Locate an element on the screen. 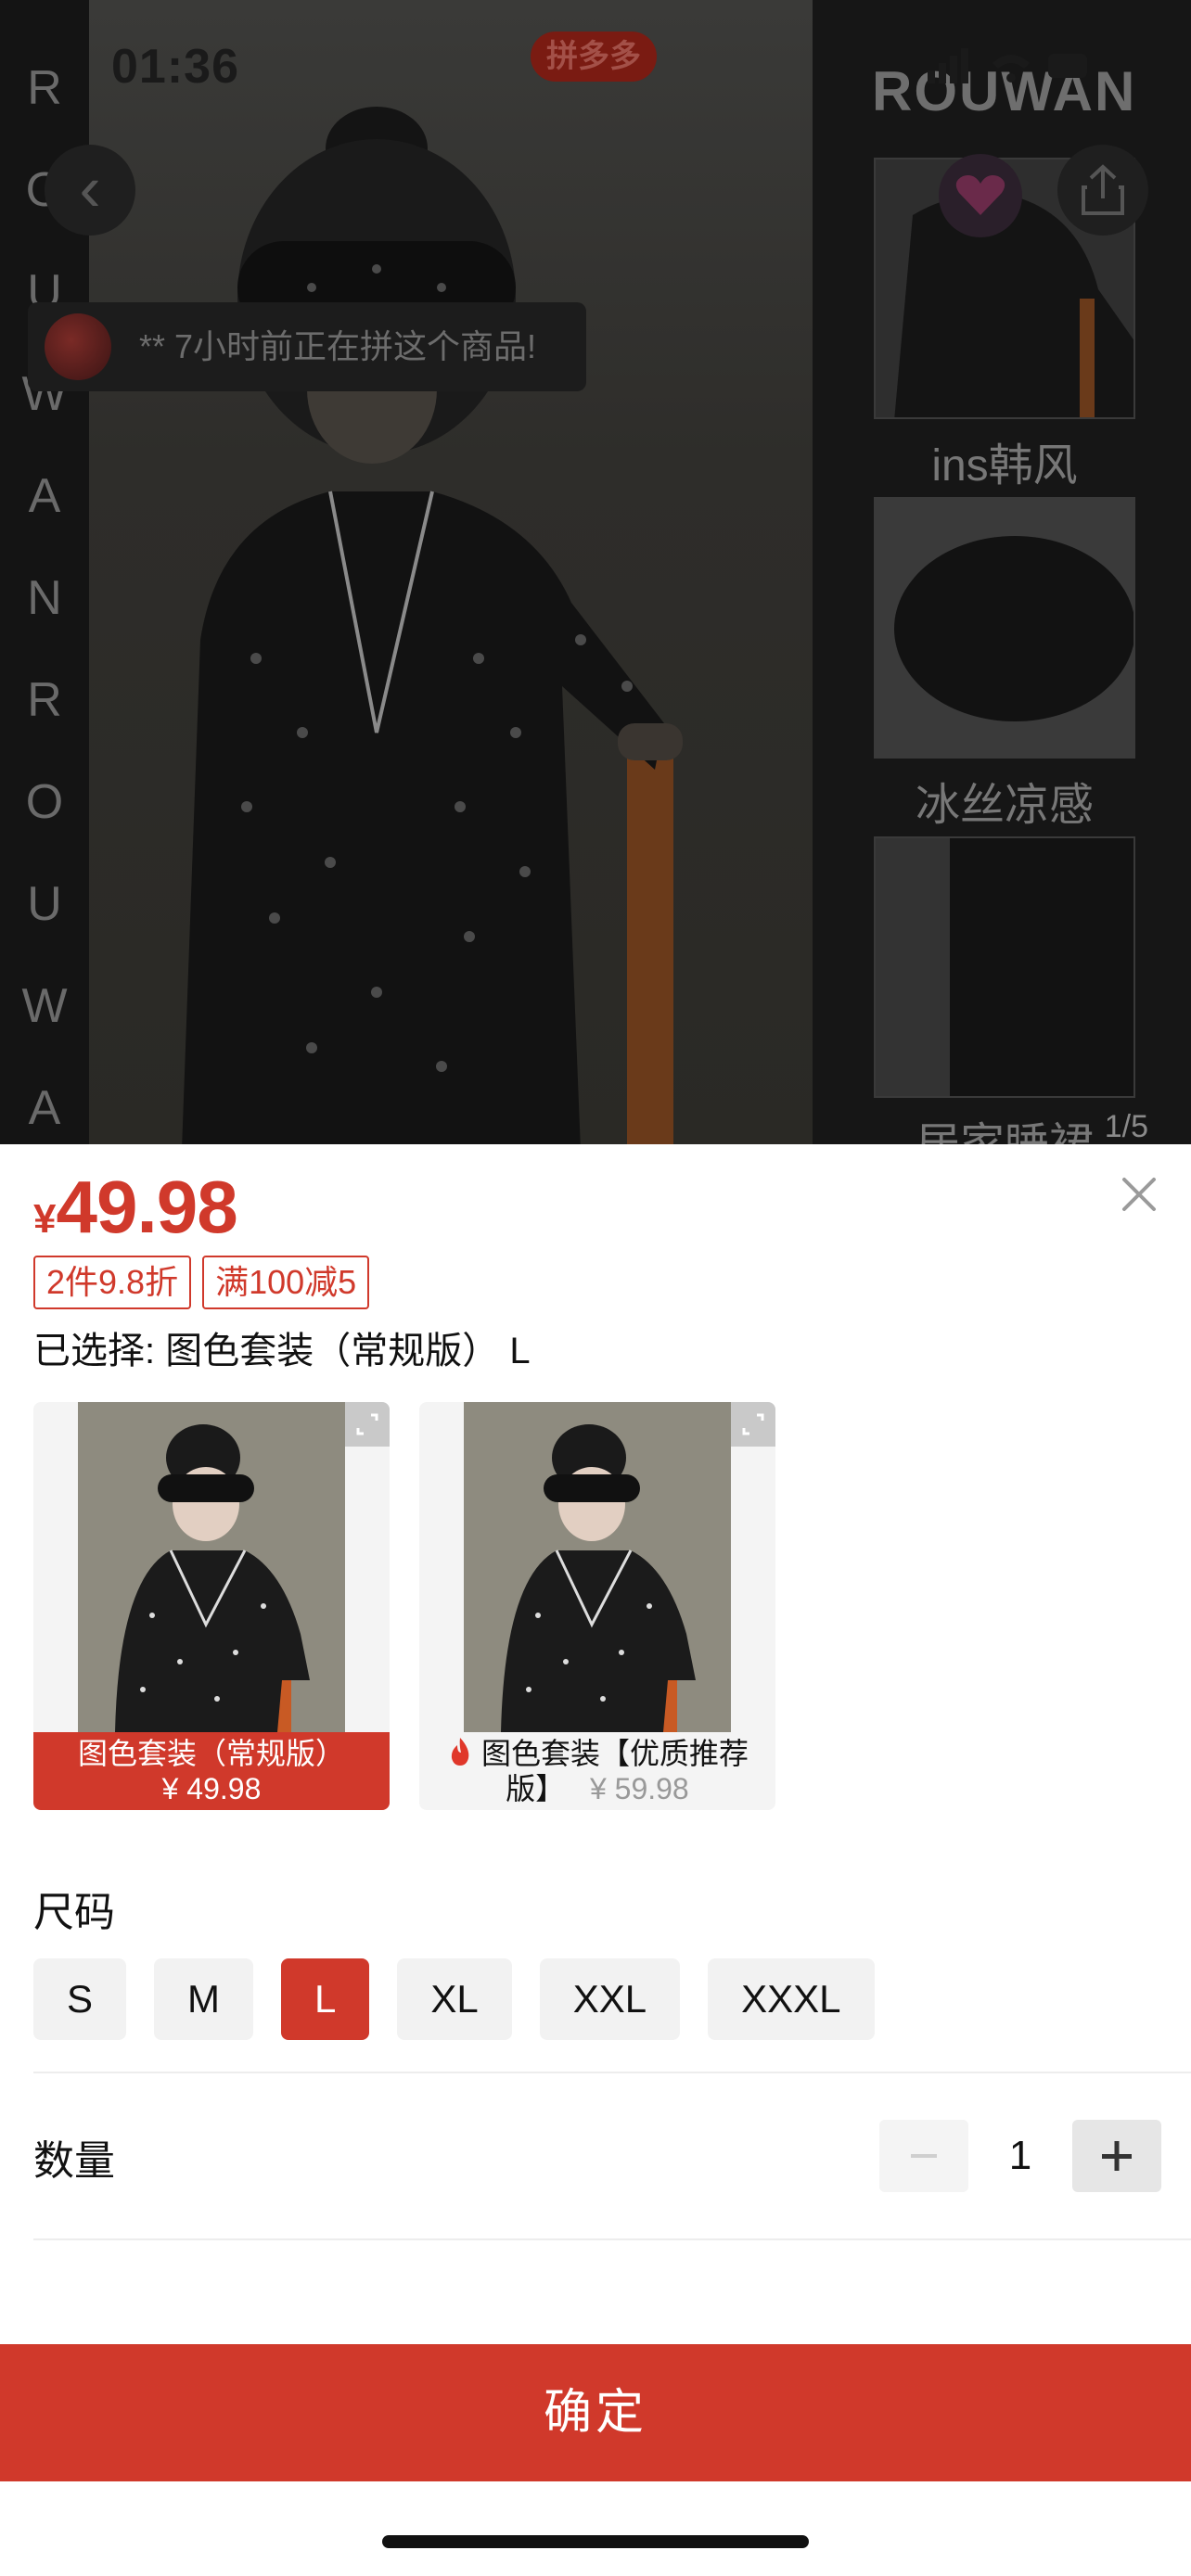 Image resolution: width=1191 pixels, height=2576 pixels. variant-price: ¥ 49.98 is located at coordinates (211, 1788).